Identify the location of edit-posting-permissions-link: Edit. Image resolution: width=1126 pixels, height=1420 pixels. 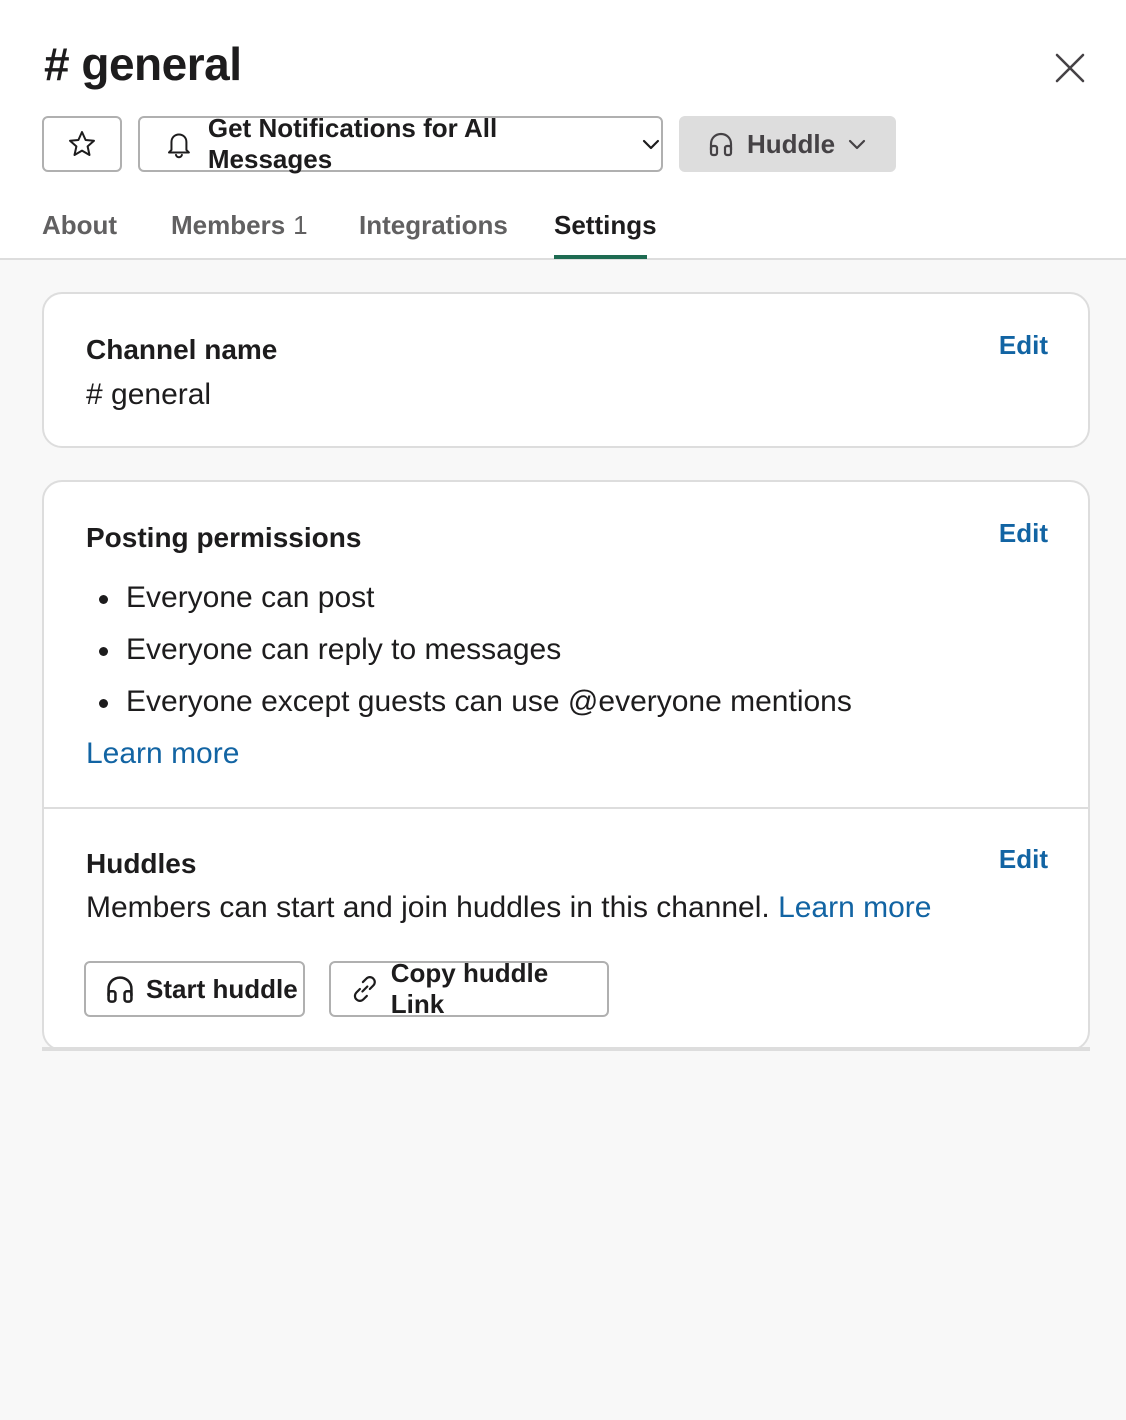
(1023, 533).